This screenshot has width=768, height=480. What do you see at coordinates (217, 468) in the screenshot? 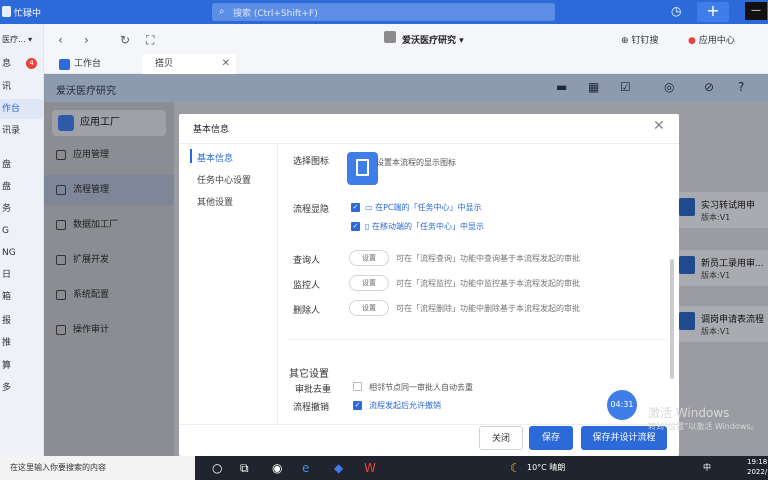
I see `cortana-icon: ○` at bounding box center [217, 468].